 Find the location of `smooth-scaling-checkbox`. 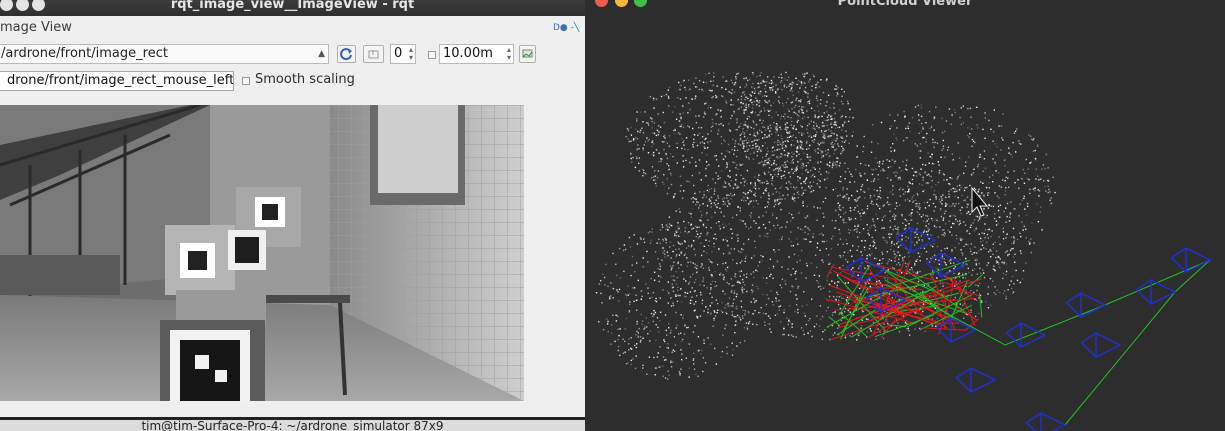

smooth-scaling-checkbox is located at coordinates (246, 81).